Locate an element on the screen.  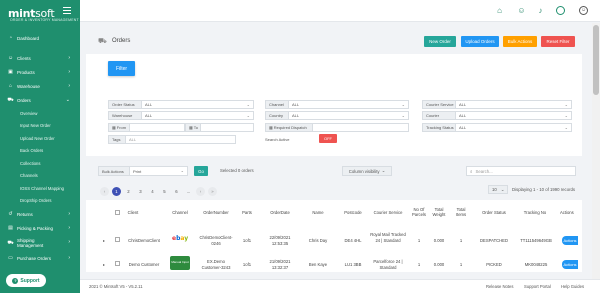
column-header-items: Total Items is located at coordinates (461, 212).